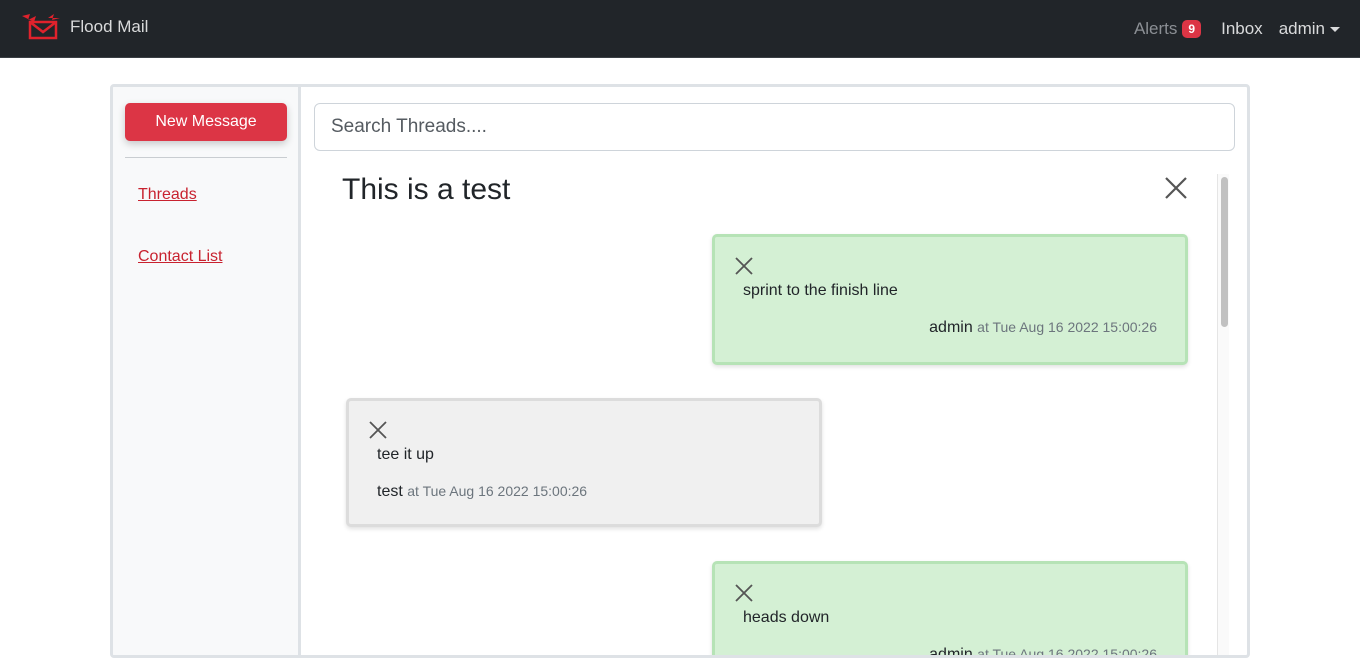 This screenshot has width=1360, height=667. I want to click on flood-mail-logo-icon, so click(41, 27).